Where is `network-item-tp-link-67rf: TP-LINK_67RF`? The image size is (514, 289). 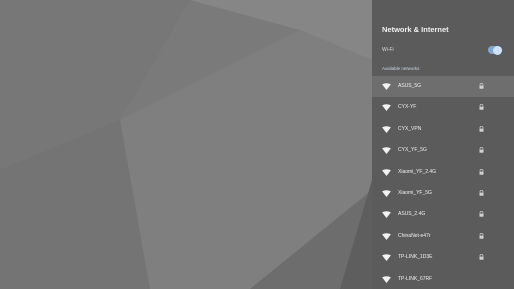 network-item-tp-link-67rf: TP-LINK_67RF is located at coordinates (443, 279).